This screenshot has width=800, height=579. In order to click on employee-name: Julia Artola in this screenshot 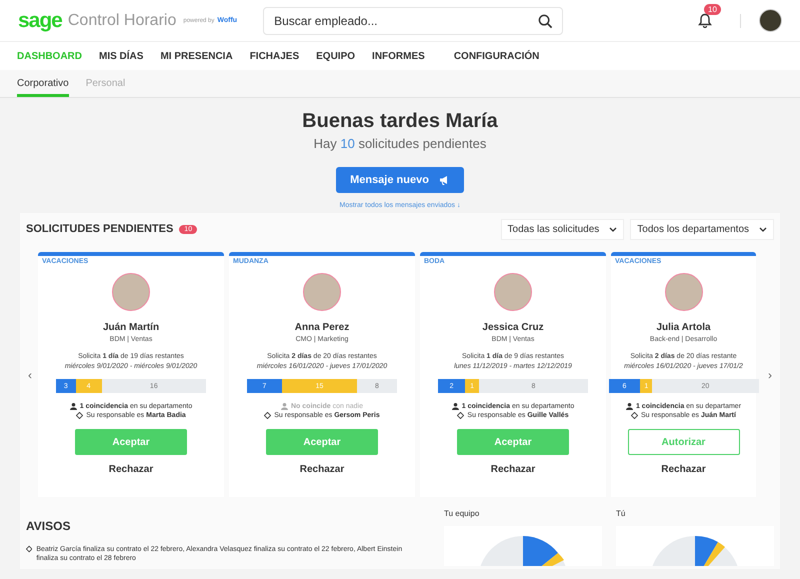, I will do `click(683, 327)`.